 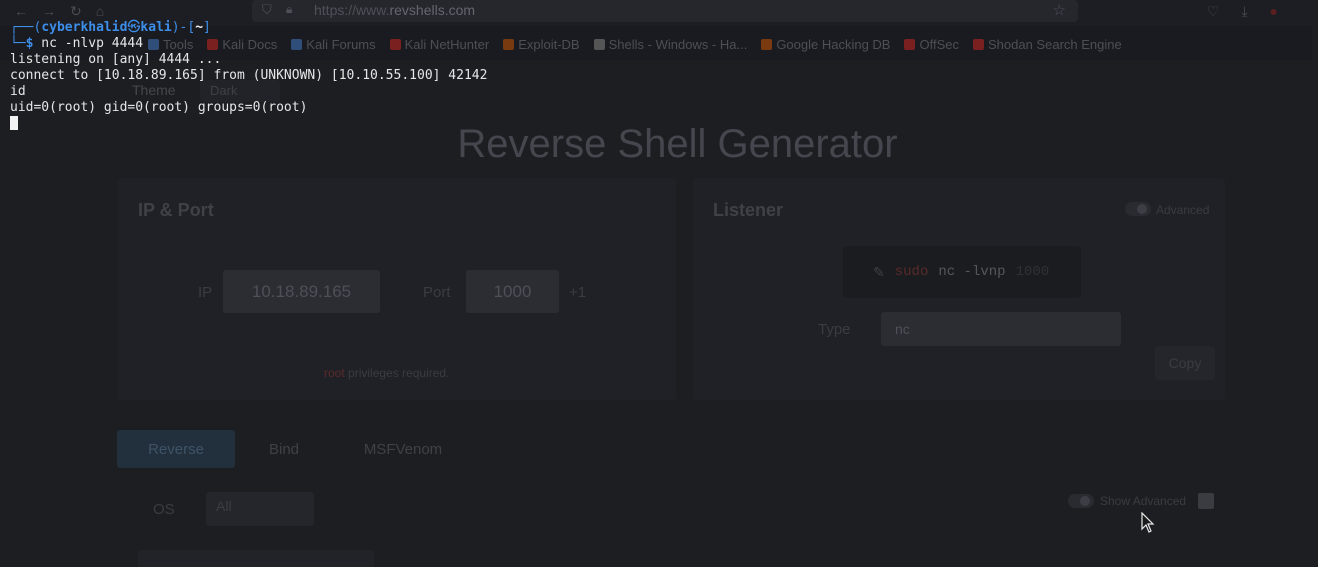 What do you see at coordinates (18, 91) in the screenshot?
I see `terminal-output-line: id` at bounding box center [18, 91].